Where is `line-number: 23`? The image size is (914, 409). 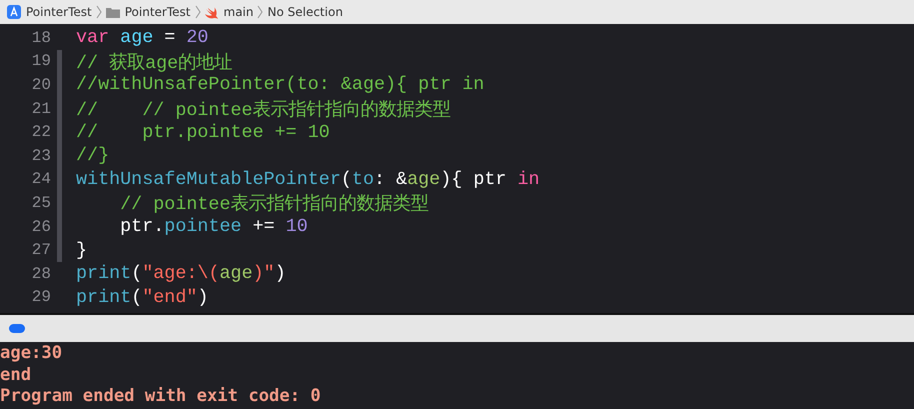 line-number: 23 is located at coordinates (40, 155).